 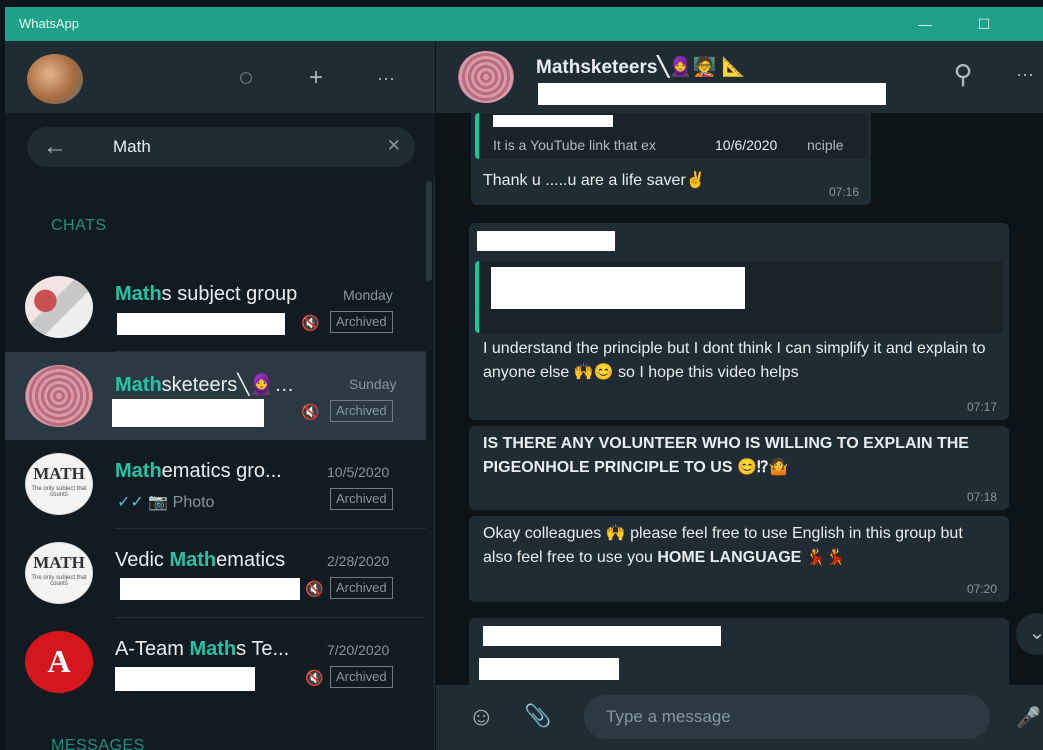 I want to click on chat-date: Sunday, so click(x=373, y=384).